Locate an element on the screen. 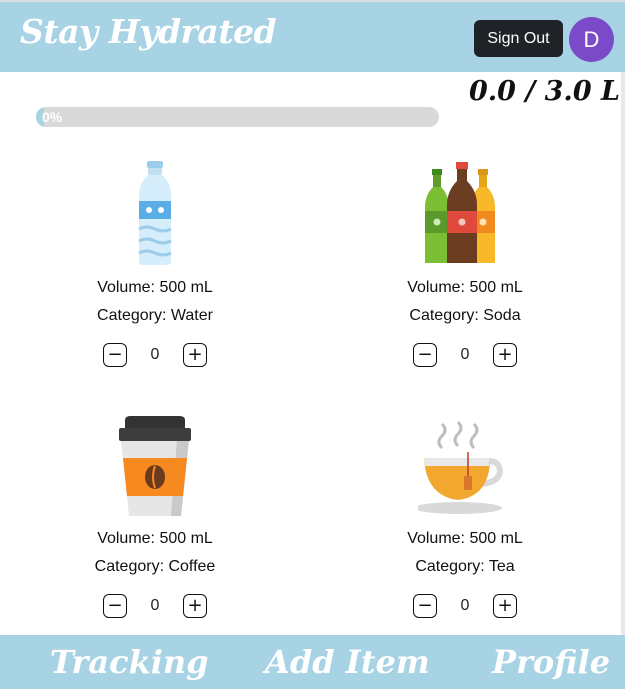 The width and height of the screenshot is (625, 689). progress-label: 0% is located at coordinates (52, 117).